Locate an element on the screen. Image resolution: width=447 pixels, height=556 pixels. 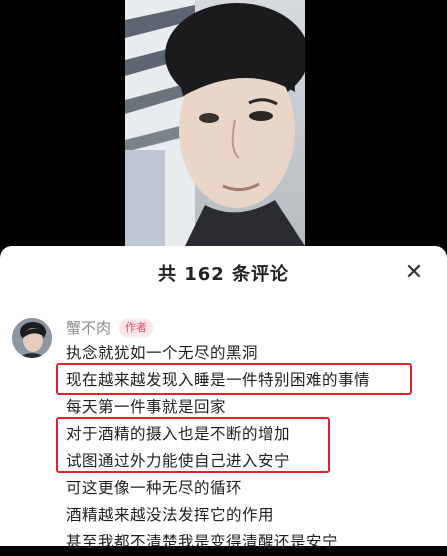
comment-line: 现在越来越发现入睡是一件特别困难的事情 is located at coordinates (218, 380).